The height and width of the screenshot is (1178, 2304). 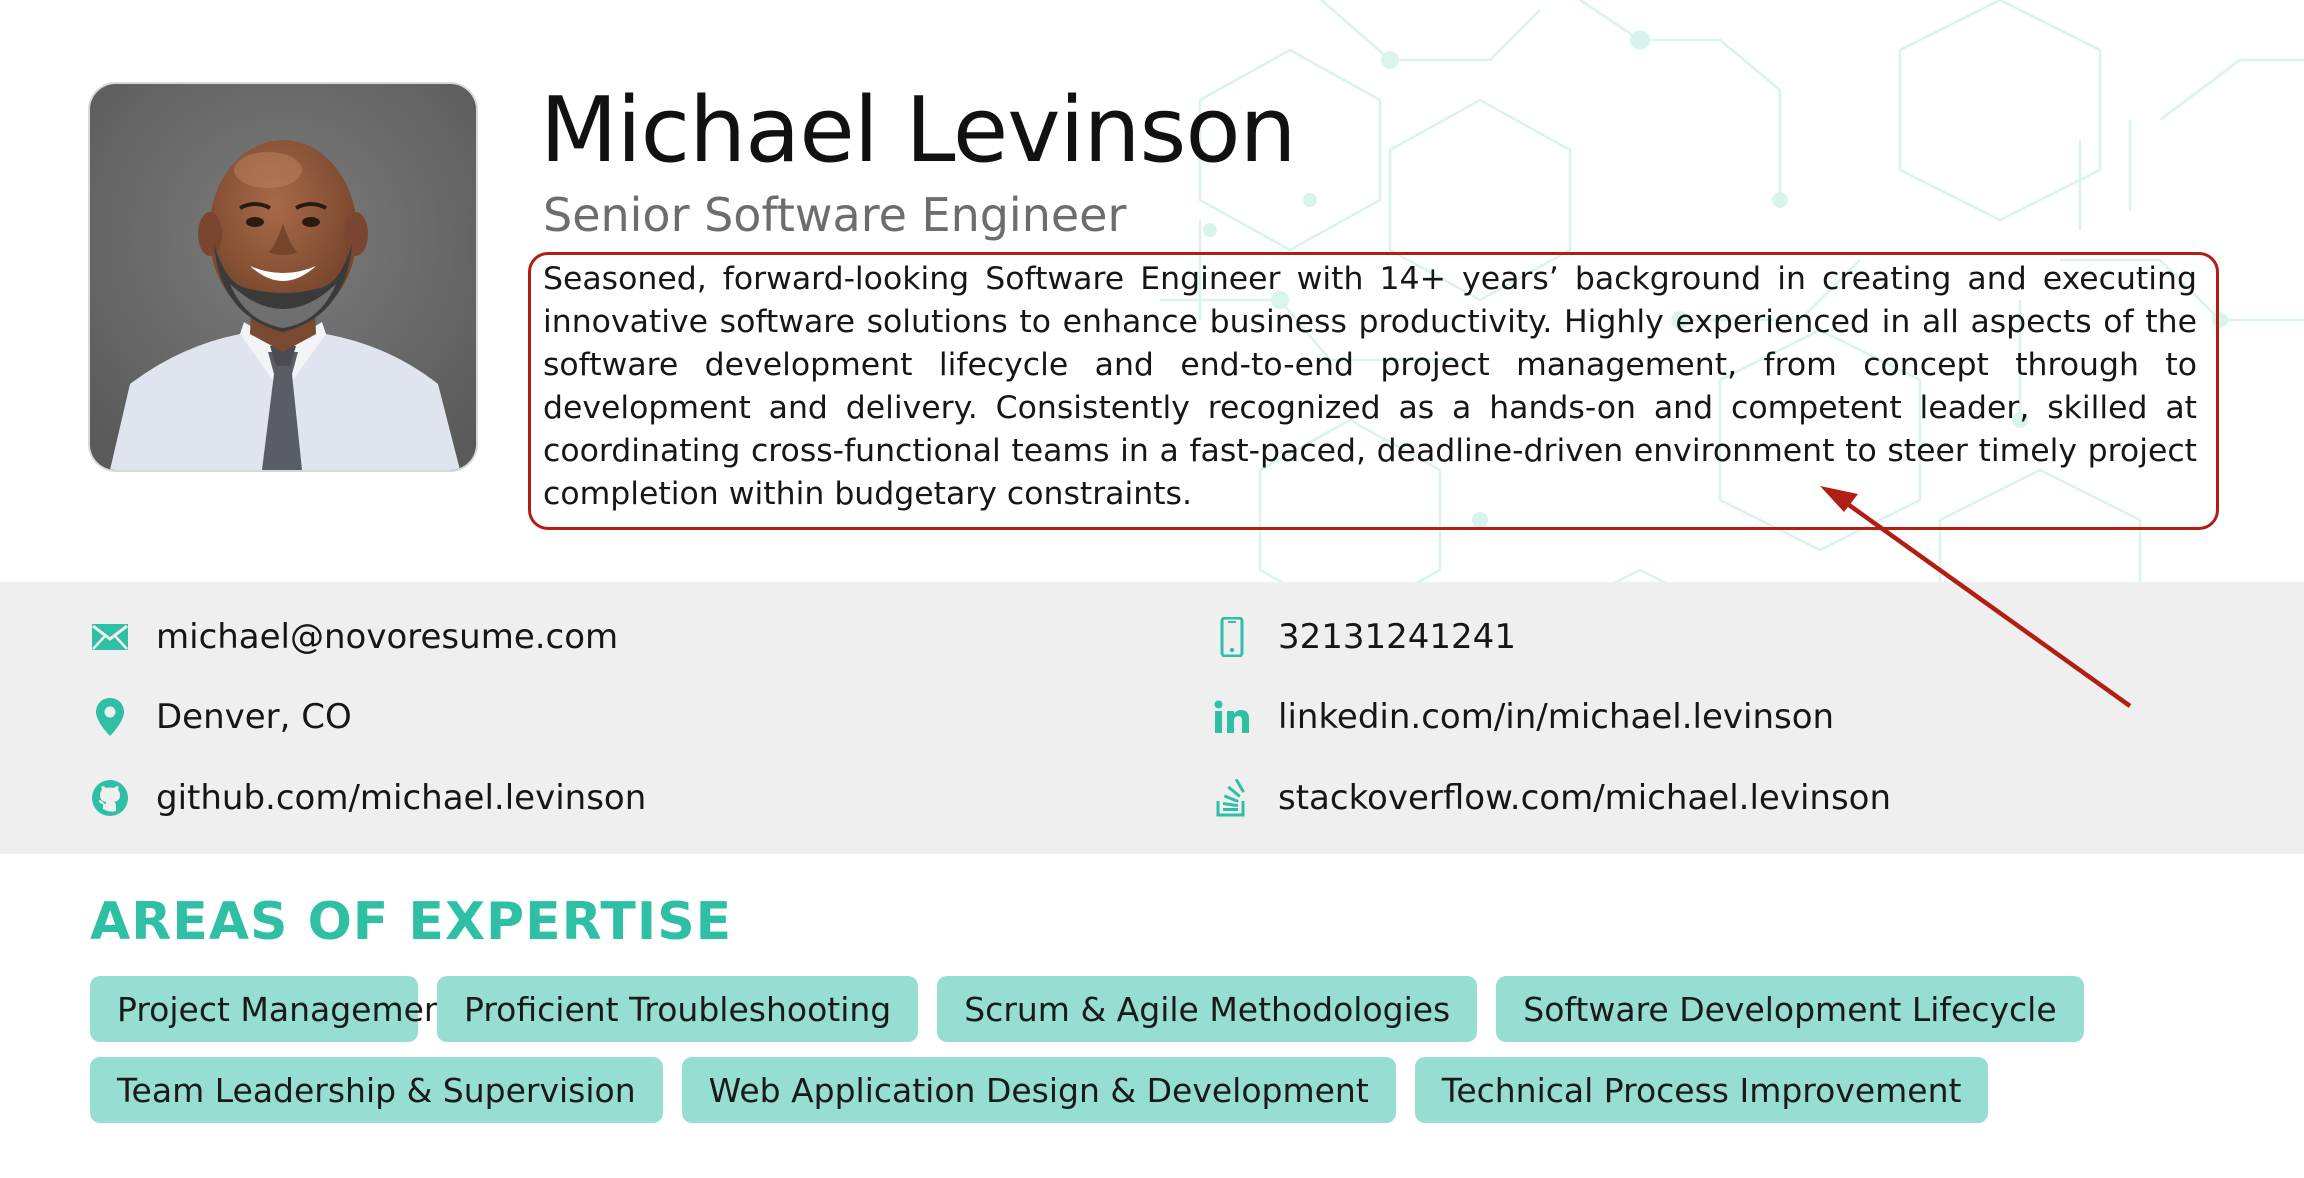 What do you see at coordinates (254, 717) in the screenshot?
I see `location-text: Denver, CO` at bounding box center [254, 717].